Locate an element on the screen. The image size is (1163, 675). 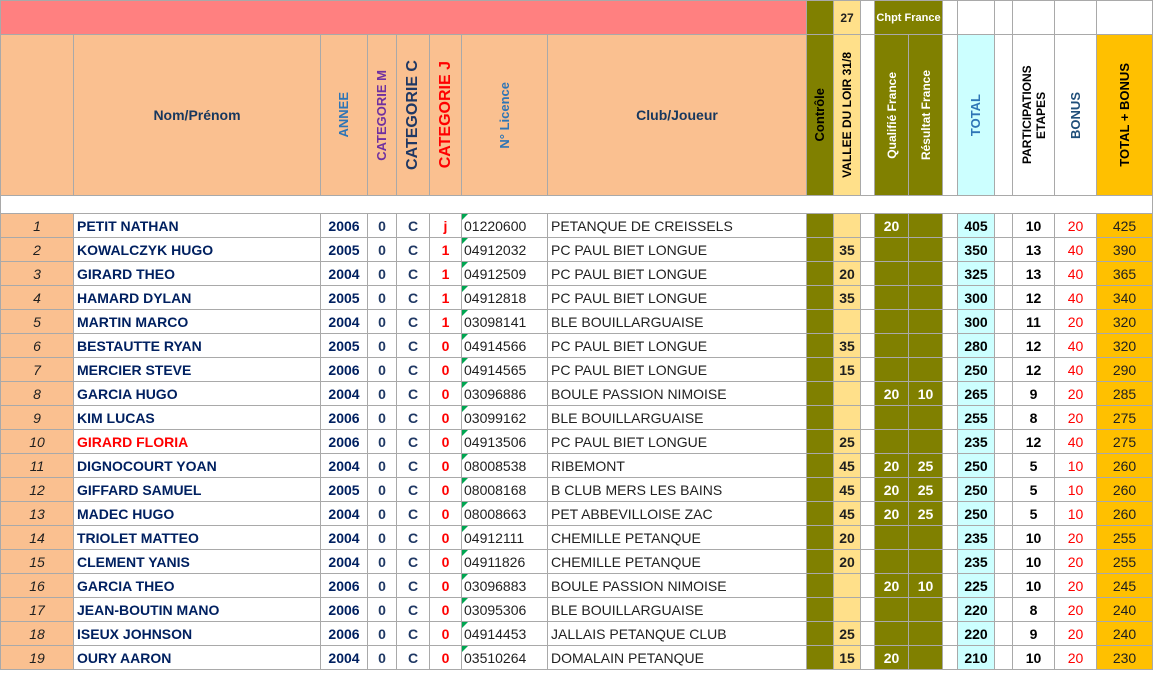
vallee-cell: 15 is located at coordinates (847, 369).